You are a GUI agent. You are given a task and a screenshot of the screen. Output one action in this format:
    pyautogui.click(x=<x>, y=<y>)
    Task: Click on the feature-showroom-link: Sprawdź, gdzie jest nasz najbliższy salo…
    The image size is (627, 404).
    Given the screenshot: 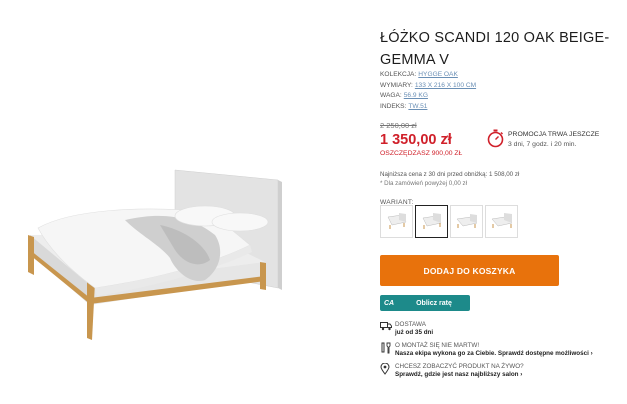 What is the action you would take?
    pyautogui.click(x=458, y=374)
    